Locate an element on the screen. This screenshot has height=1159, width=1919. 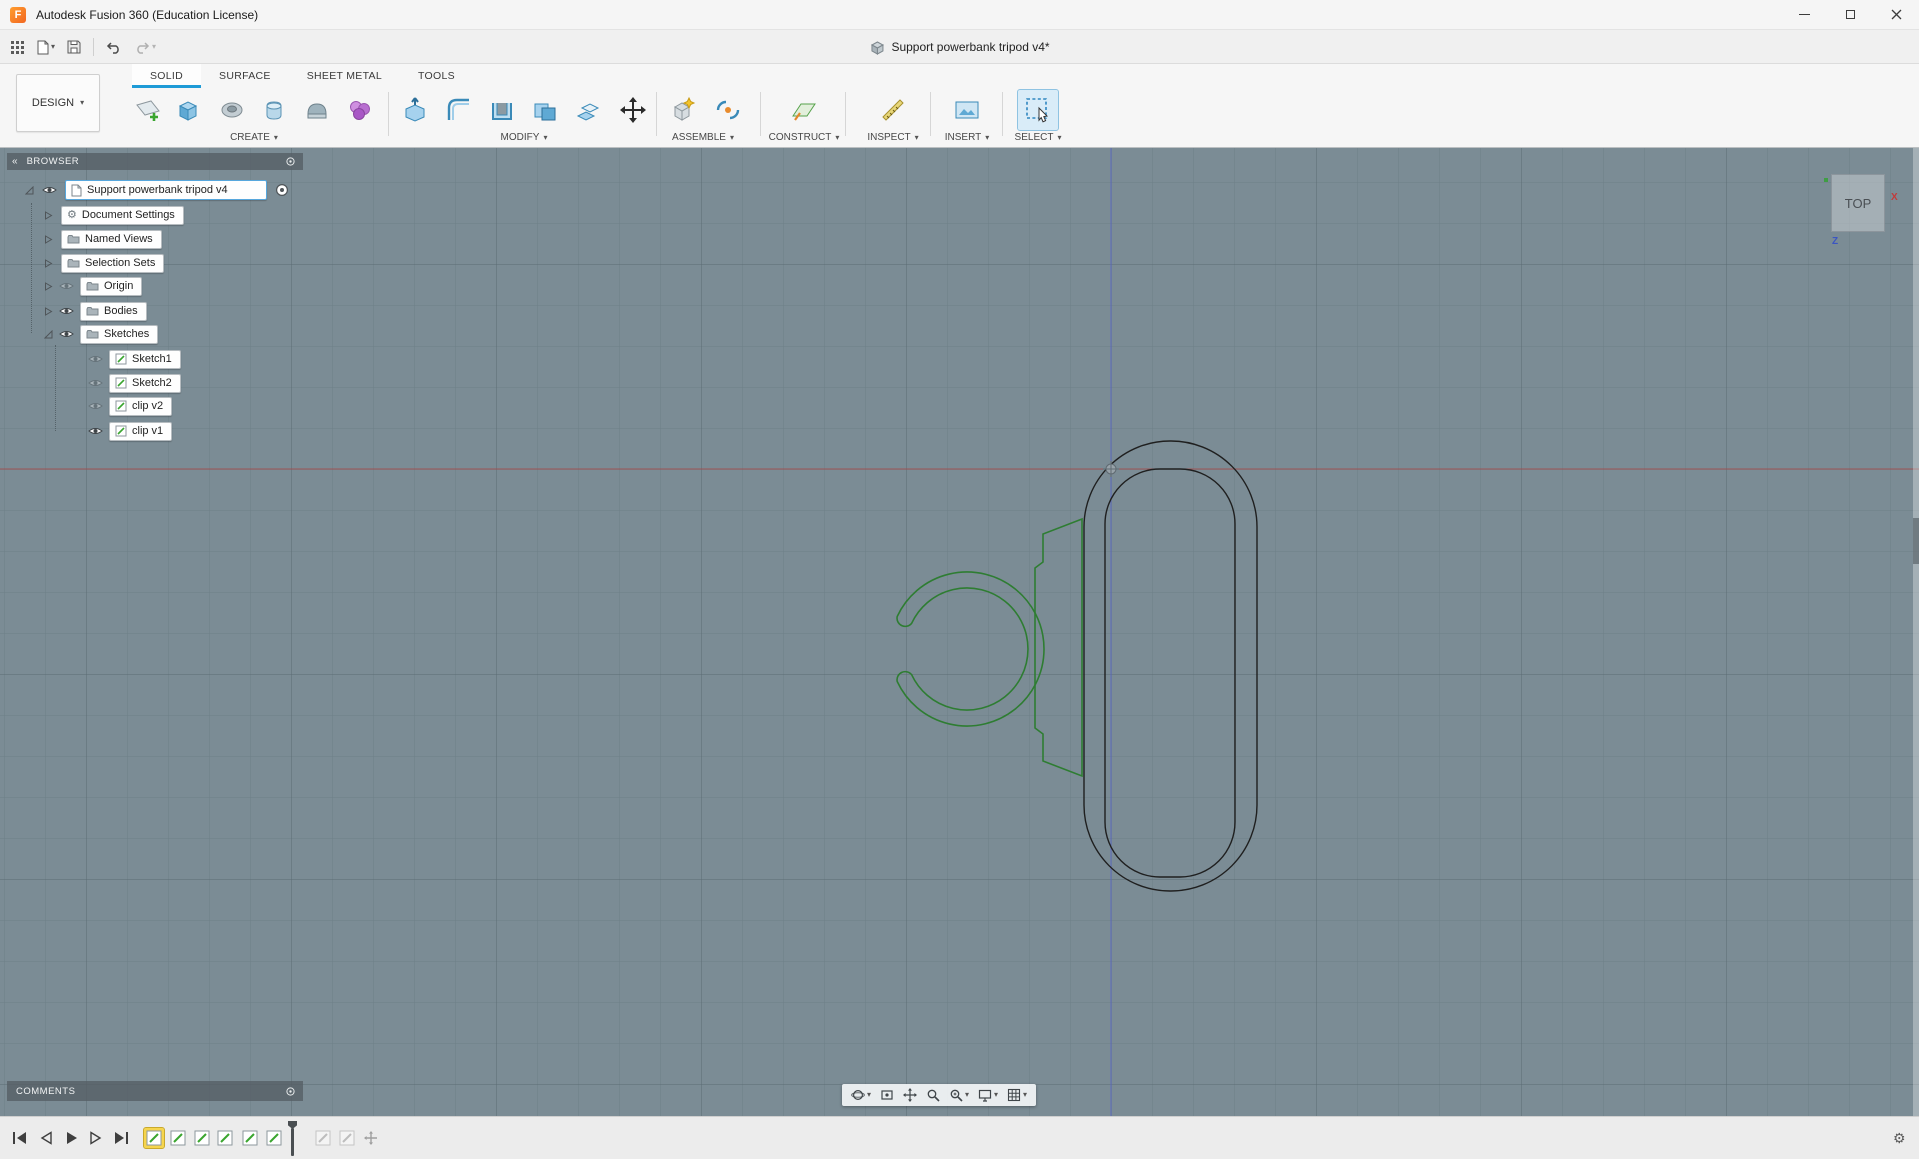
browser-item-sketches: Sketches is located at coordinates (119, 334).